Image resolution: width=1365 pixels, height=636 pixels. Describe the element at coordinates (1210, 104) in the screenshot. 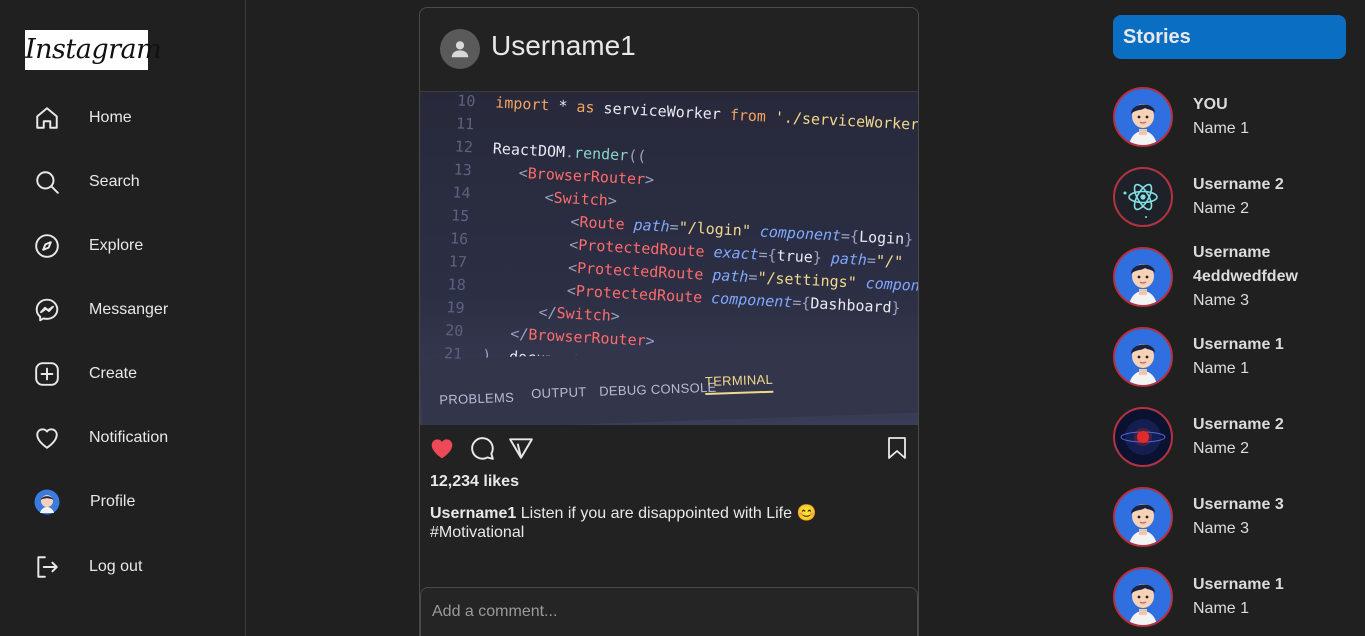

I see `story-username: YOU` at that location.